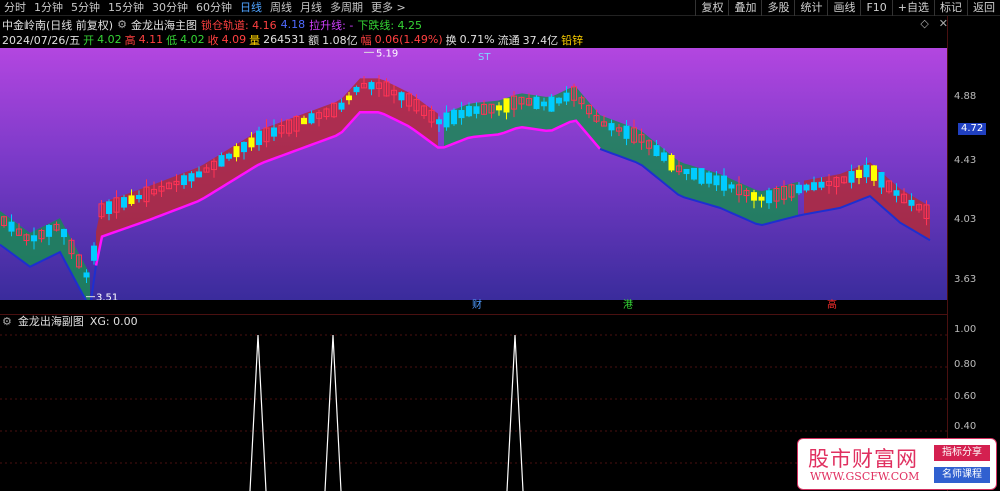  Describe the element at coordinates (122, 24) in the screenshot. I see `settings-gear-icon: ⚙` at that location.